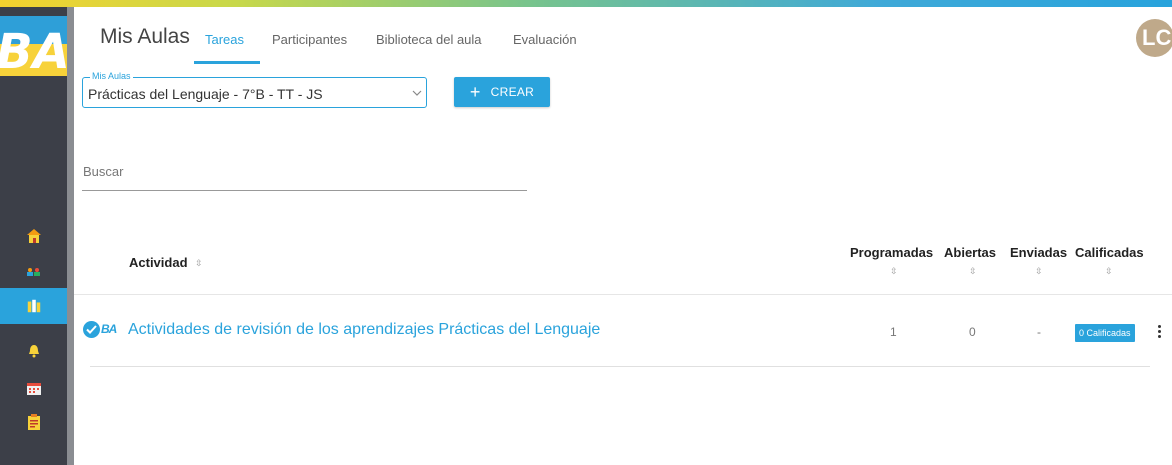 Image resolution: width=1172 pixels, height=465 pixels. What do you see at coordinates (1109, 252) in the screenshot?
I see `column-header-calificadas: Calificadas` at bounding box center [1109, 252].